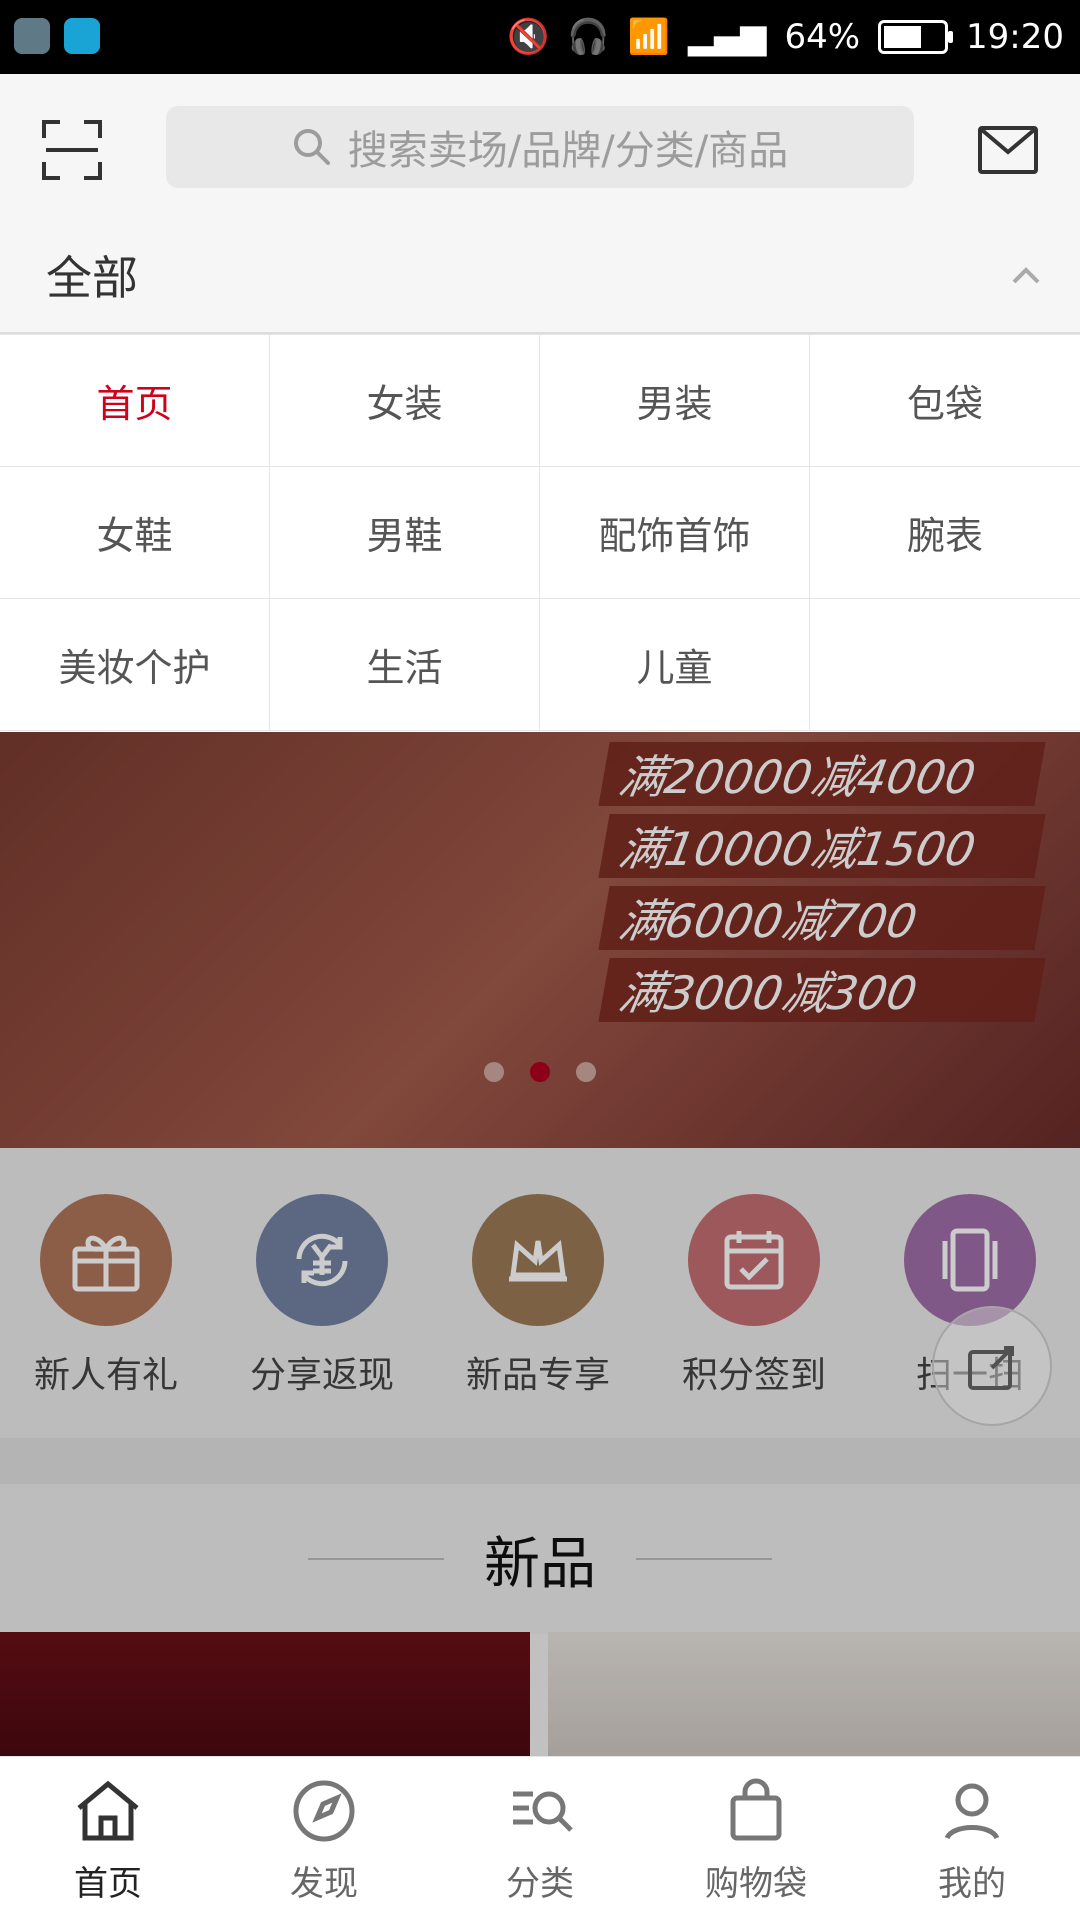 The width and height of the screenshot is (1080, 1921). I want to click on category-beauty: 美妆个护, so click(135, 665).